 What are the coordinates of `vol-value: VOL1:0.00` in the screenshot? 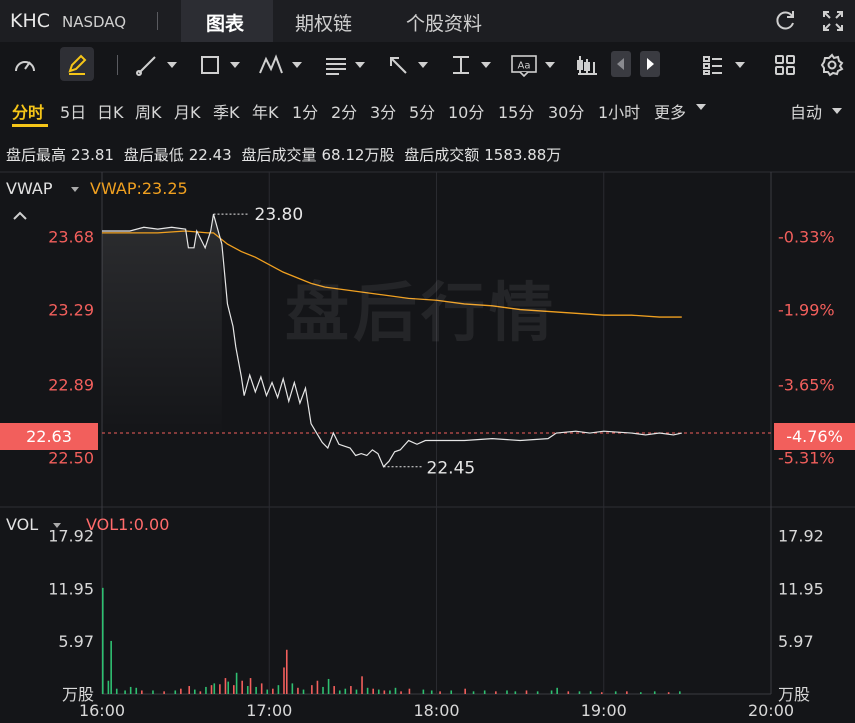 It's located at (128, 524).